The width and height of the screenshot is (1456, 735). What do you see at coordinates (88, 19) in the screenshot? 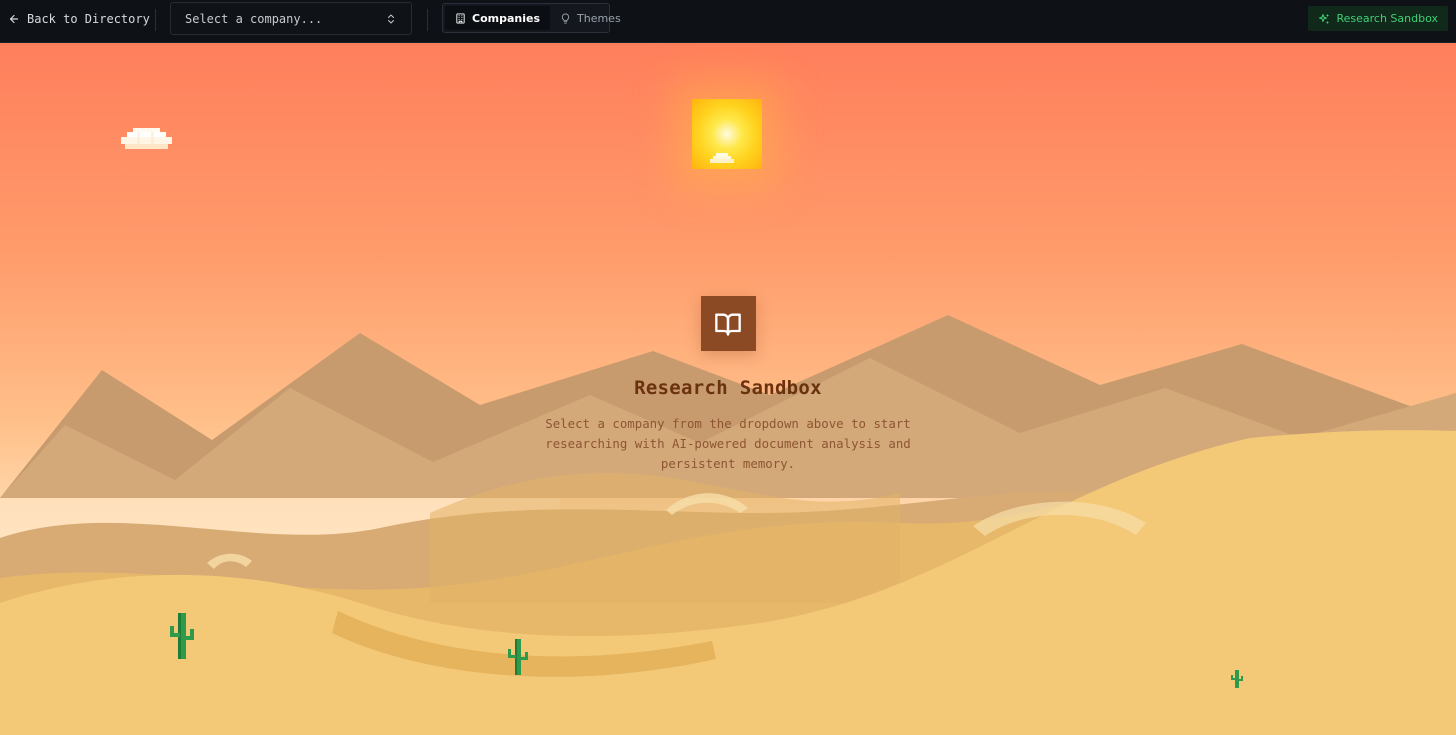
I see `back-to-directory-label: Back to Directory` at bounding box center [88, 19].